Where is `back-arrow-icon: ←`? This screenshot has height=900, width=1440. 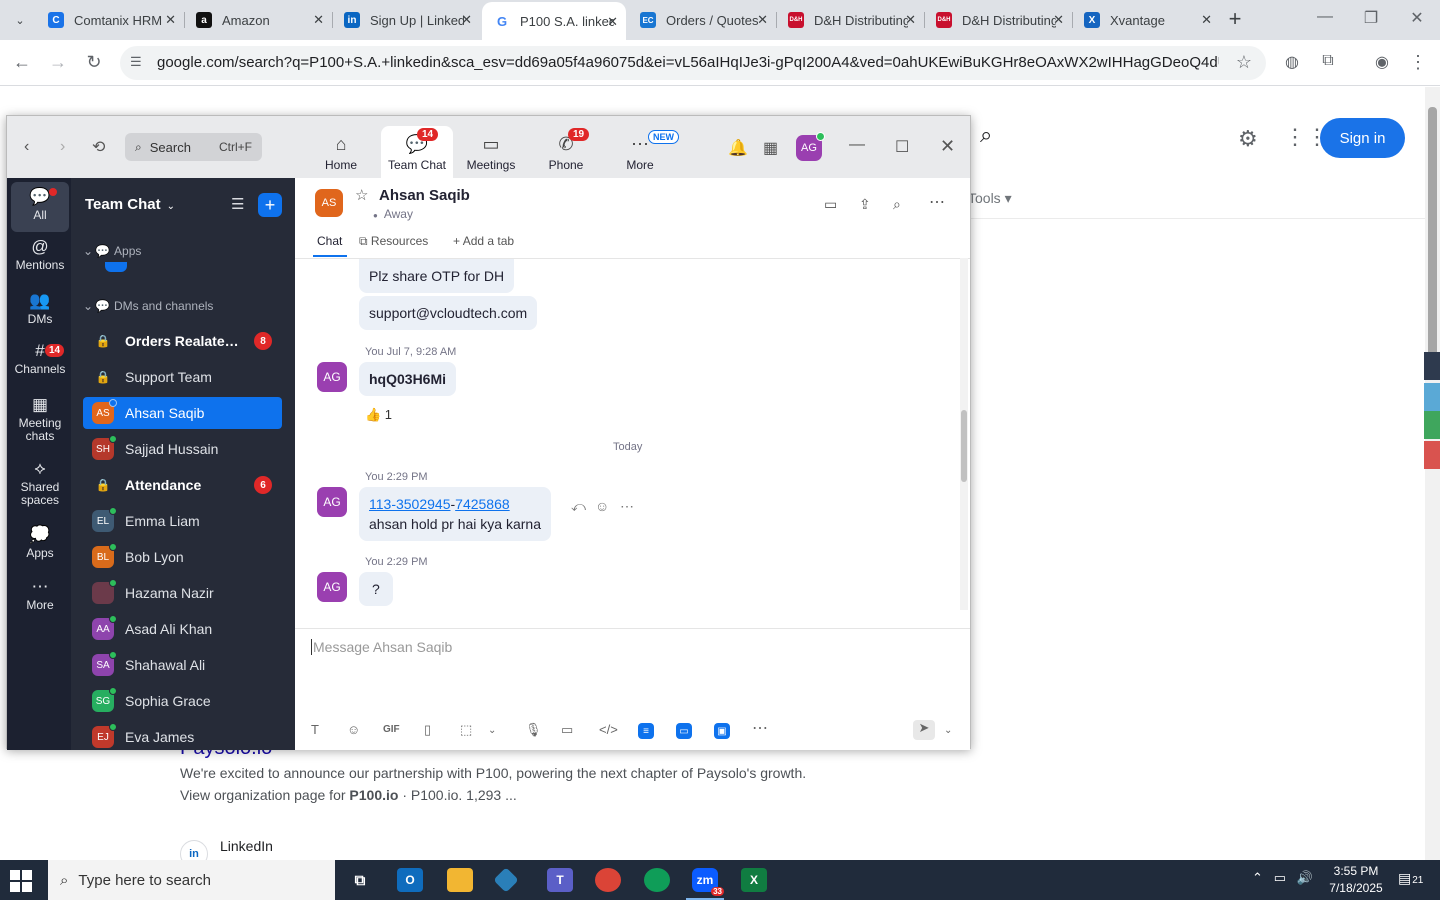
back-arrow-icon: ← is located at coordinates (22, 62).